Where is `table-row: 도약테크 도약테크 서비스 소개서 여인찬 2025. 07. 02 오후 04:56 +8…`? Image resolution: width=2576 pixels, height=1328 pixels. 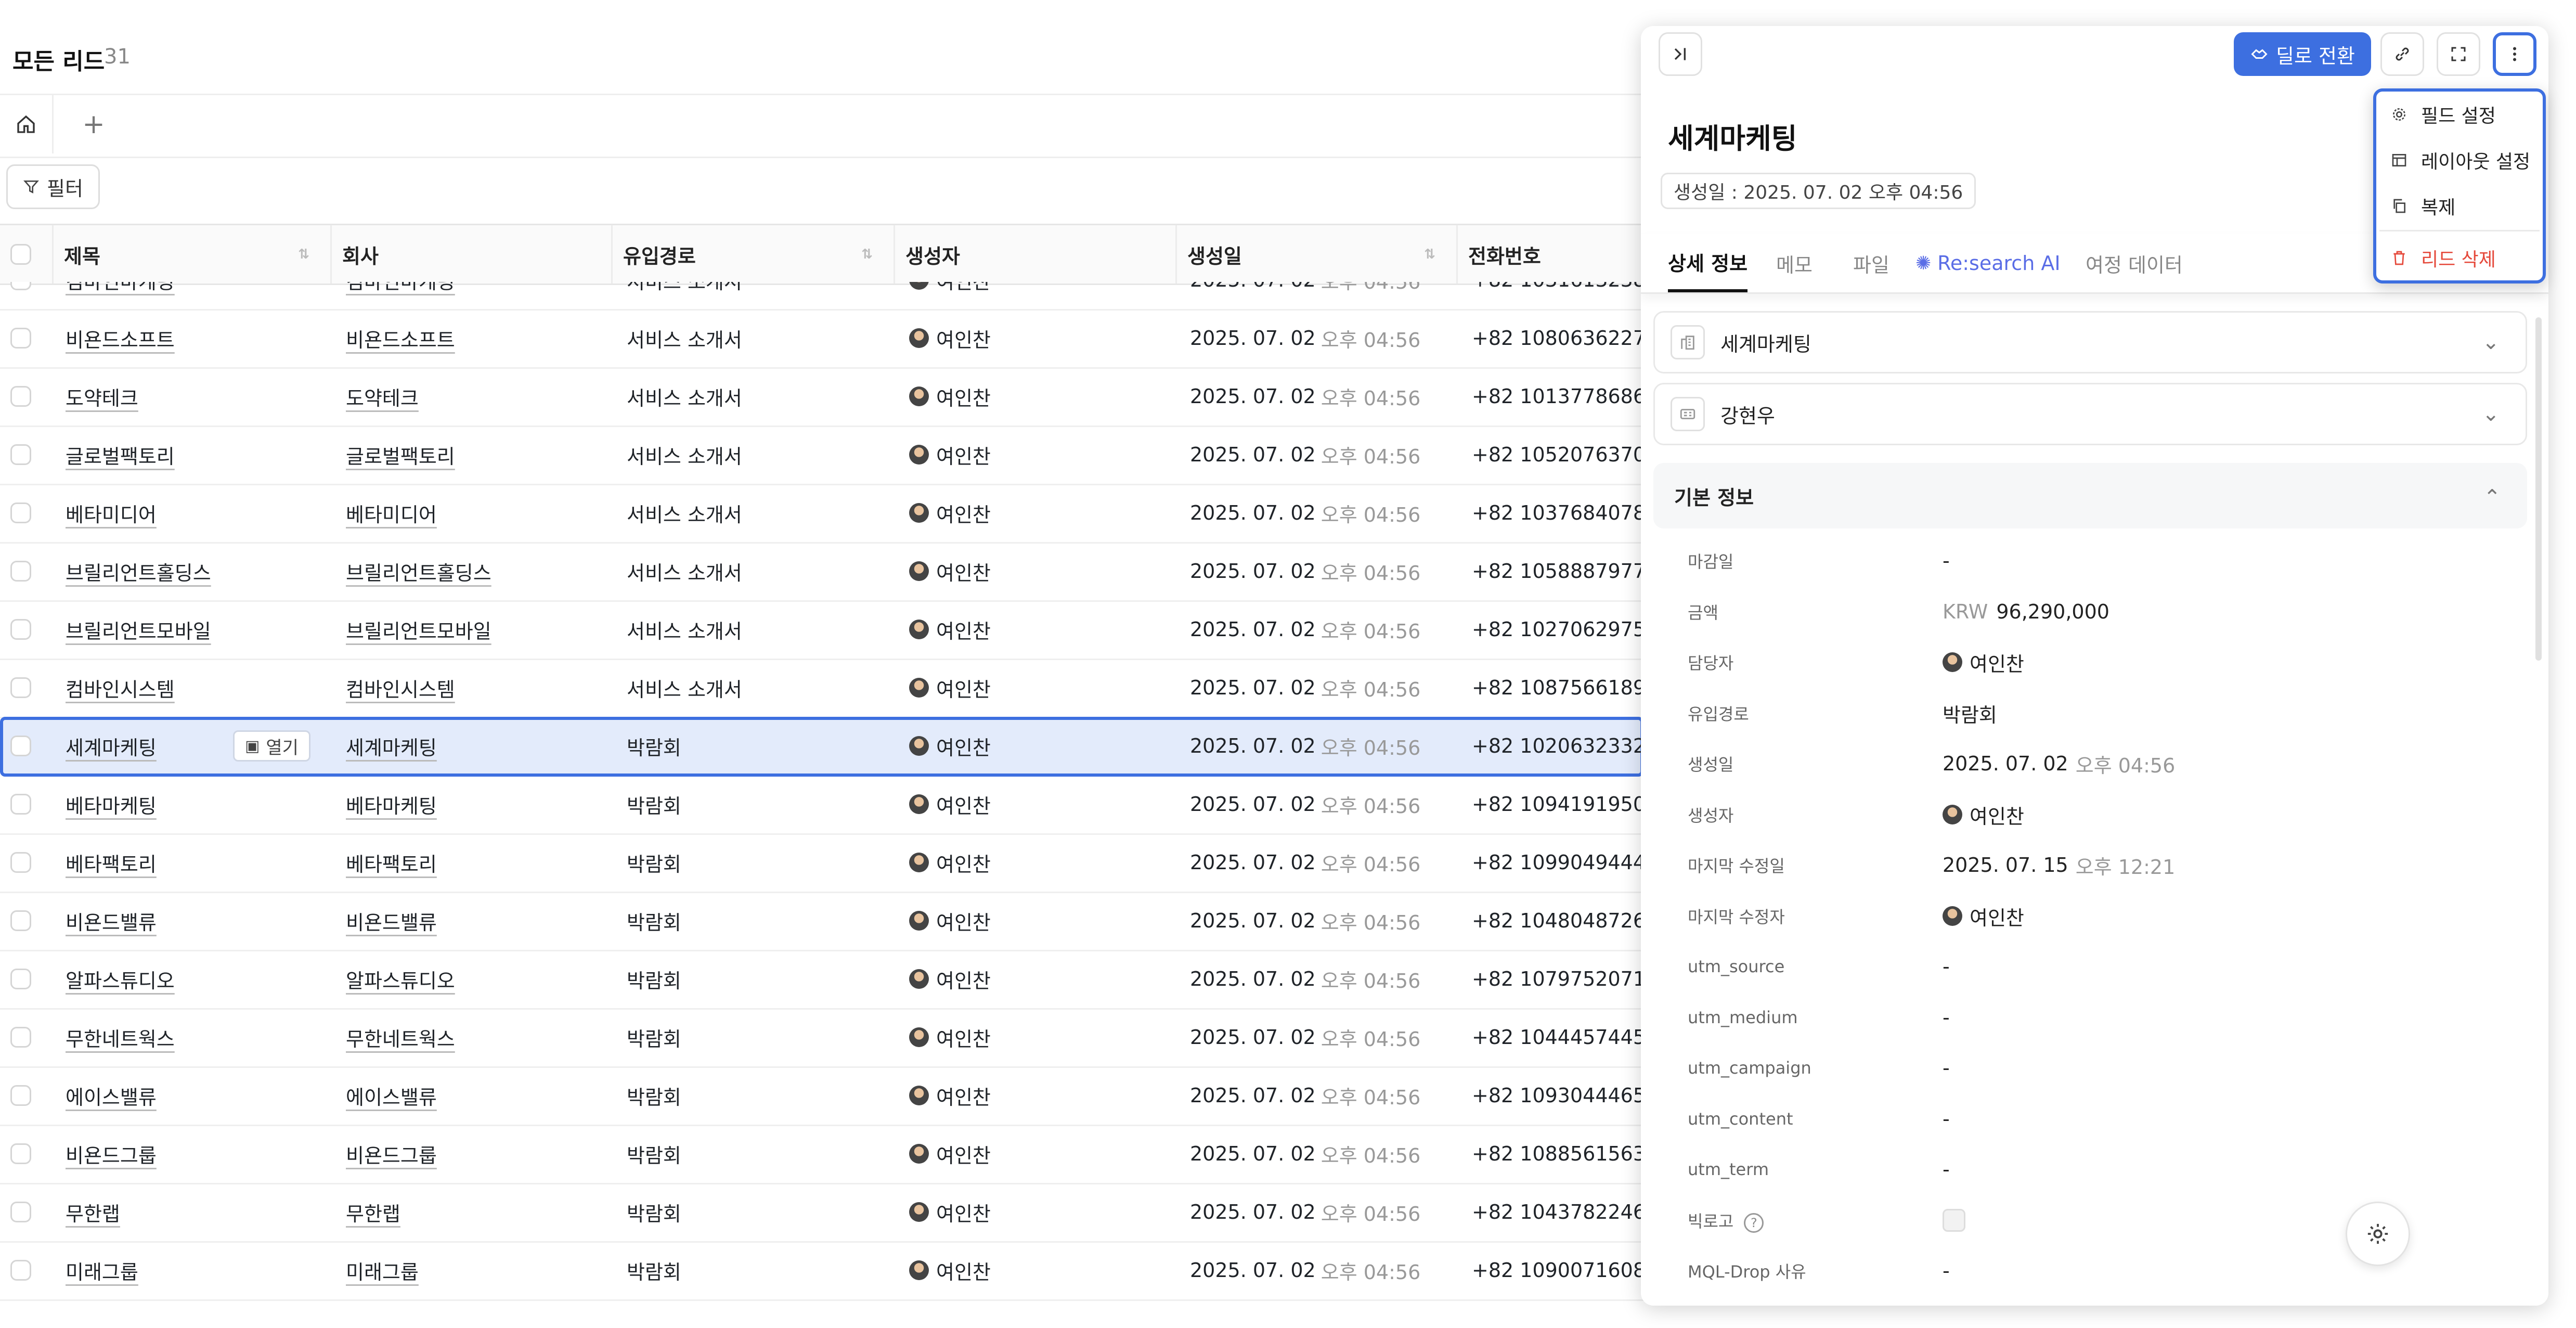 table-row: 도약테크 도약테크 서비스 소개서 여인찬 2025. 07. 02 오후 04:56 +8… is located at coordinates (821, 397).